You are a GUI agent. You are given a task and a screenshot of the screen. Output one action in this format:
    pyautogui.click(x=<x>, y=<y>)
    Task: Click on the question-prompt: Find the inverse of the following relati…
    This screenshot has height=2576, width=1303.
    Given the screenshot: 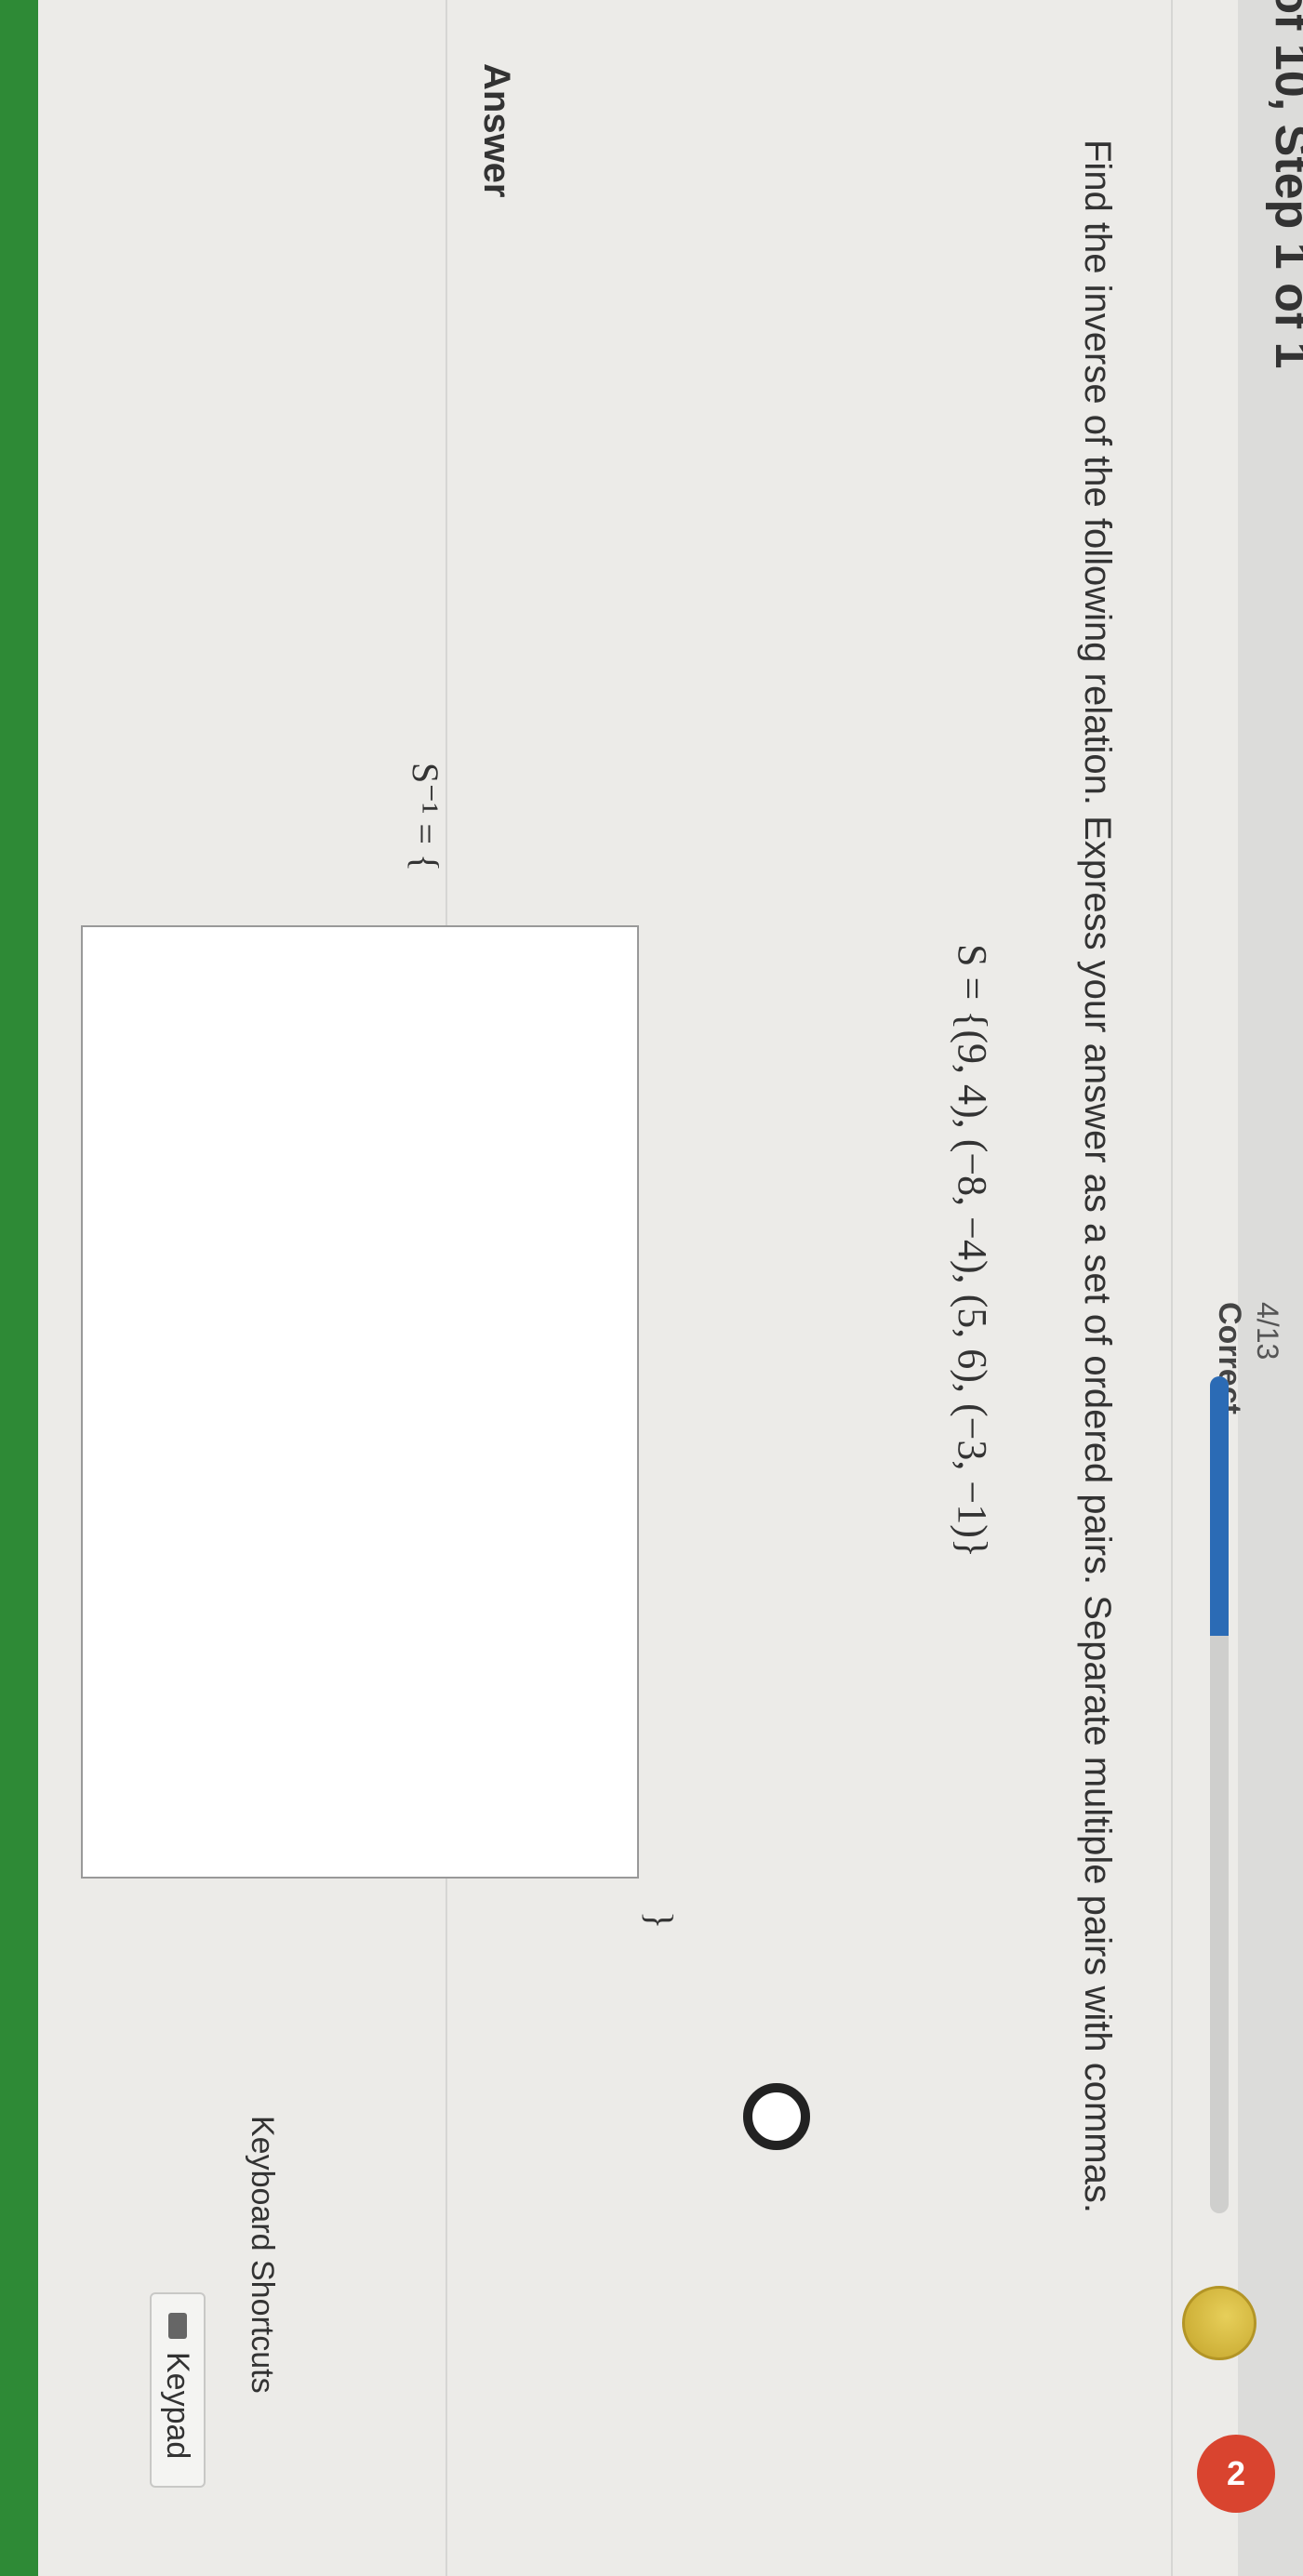 What is the action you would take?
    pyautogui.click(x=1097, y=1176)
    